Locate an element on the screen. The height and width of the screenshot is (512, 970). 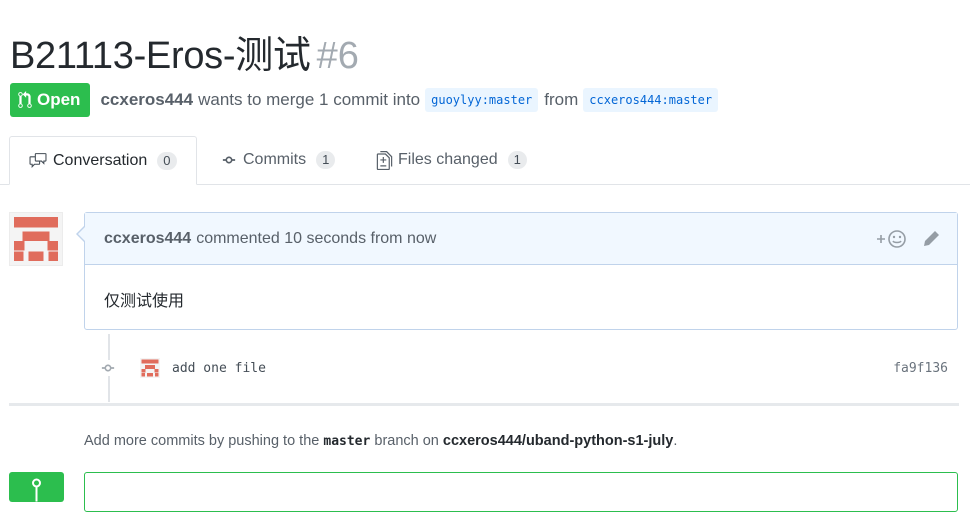
file-diff-icon is located at coordinates (384, 160).